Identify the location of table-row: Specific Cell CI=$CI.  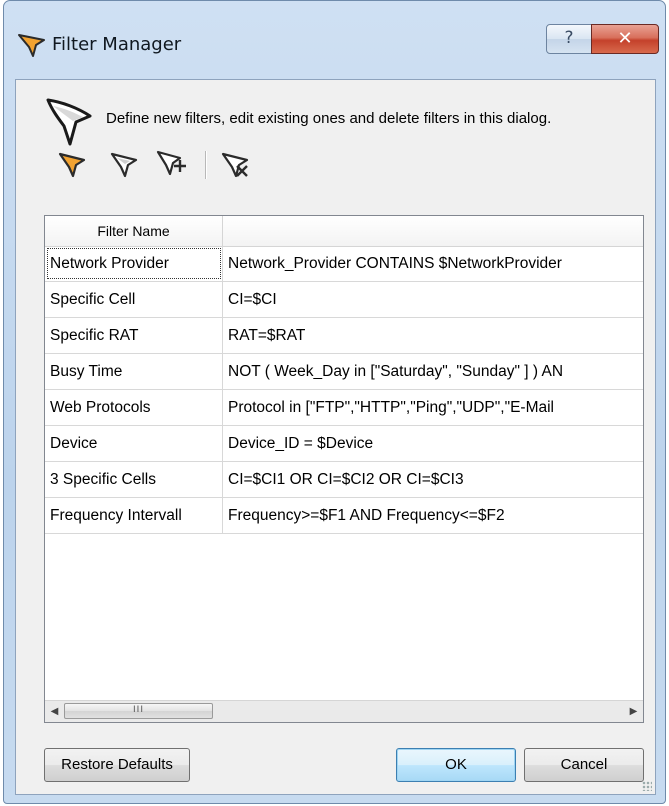
(344, 300).